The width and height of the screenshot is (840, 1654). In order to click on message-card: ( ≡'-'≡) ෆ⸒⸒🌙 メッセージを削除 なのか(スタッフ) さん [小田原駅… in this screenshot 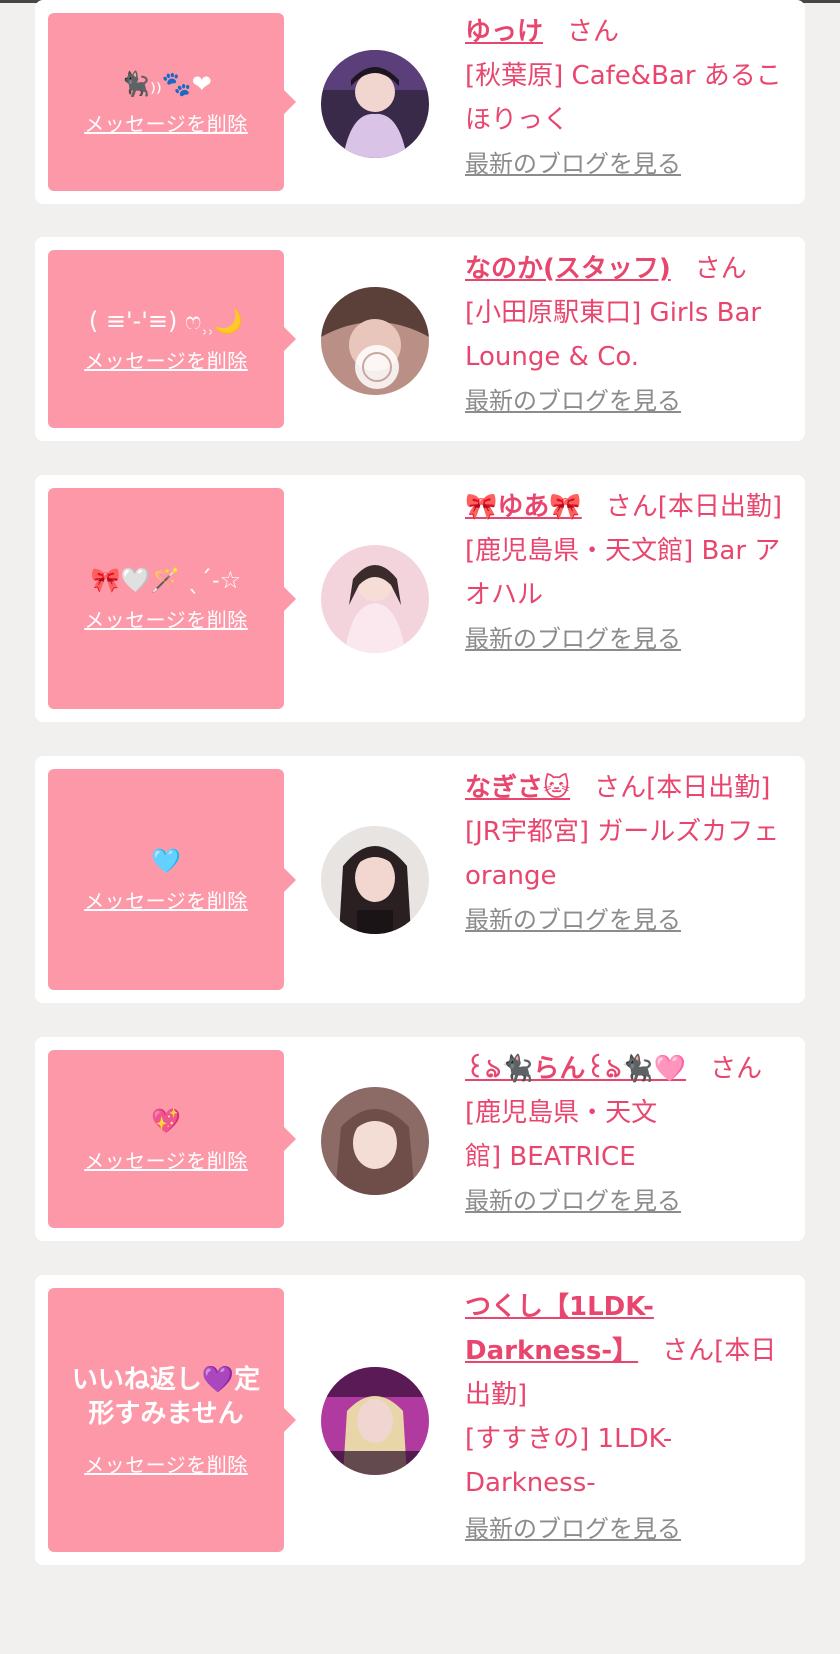, I will do `click(420, 339)`.